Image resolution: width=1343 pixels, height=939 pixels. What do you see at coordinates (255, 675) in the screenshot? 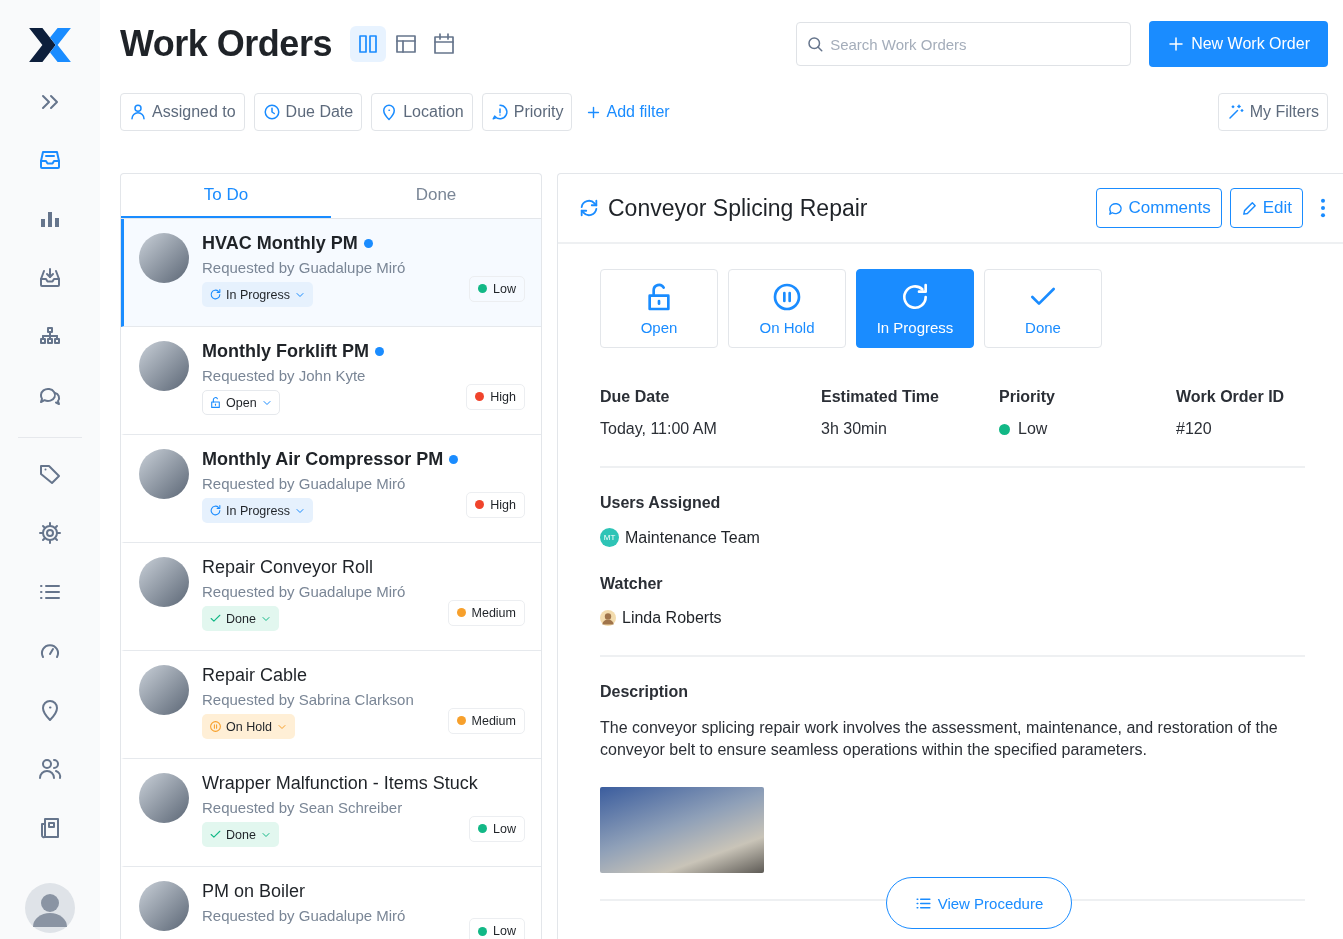
I see `work-order-title: Repair Cable` at bounding box center [255, 675].